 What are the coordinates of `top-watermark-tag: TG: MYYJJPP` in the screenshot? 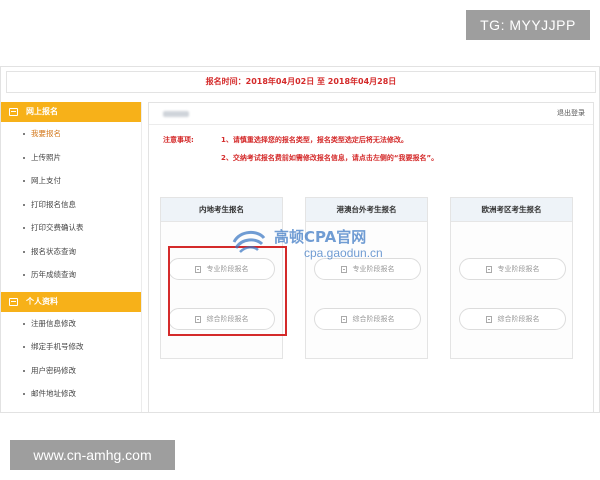 It's located at (528, 25).